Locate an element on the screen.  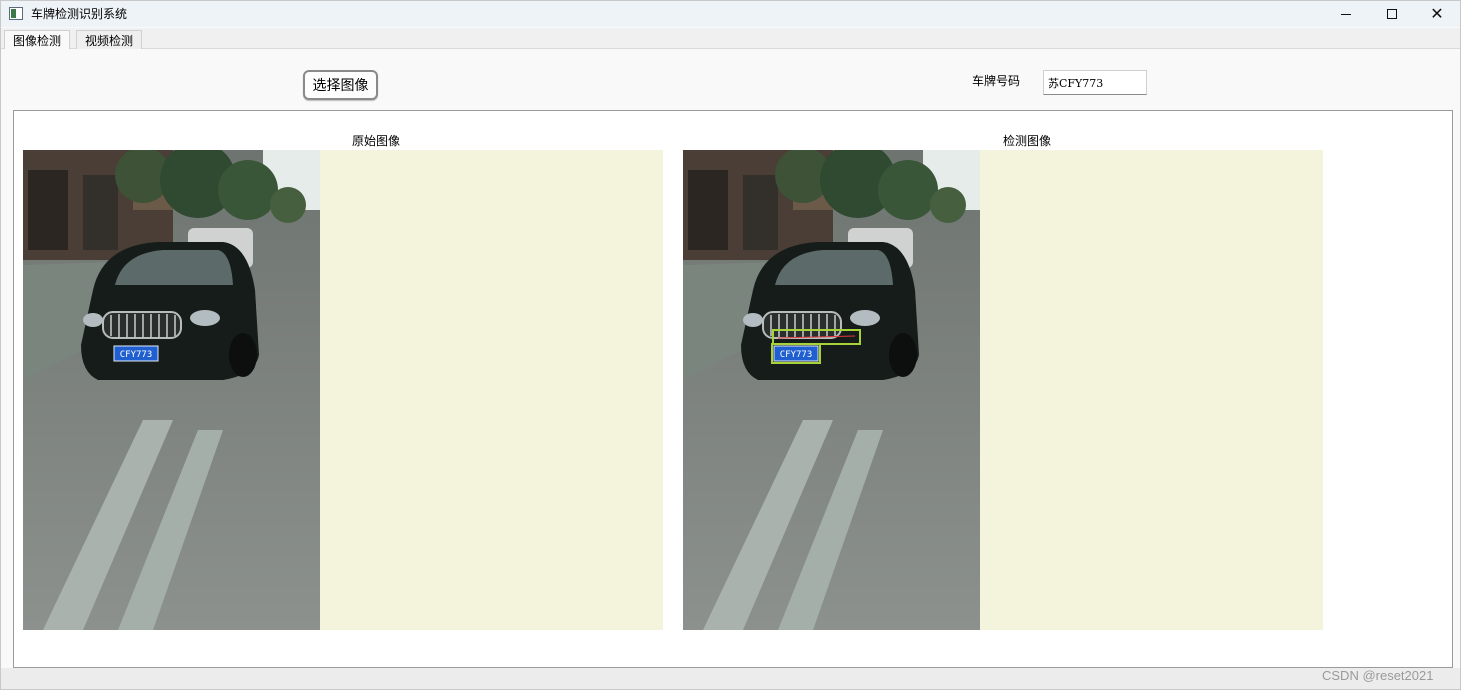
original-plate-text: CFY773 is located at coordinates (136, 355).